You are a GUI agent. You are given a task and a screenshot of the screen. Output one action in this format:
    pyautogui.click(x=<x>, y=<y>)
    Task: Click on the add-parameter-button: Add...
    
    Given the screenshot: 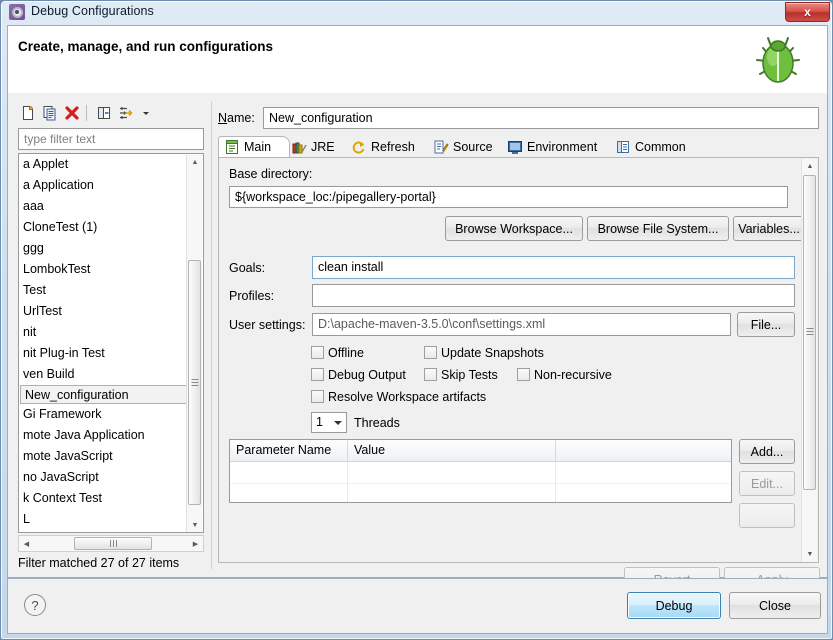 What is the action you would take?
    pyautogui.click(x=767, y=451)
    